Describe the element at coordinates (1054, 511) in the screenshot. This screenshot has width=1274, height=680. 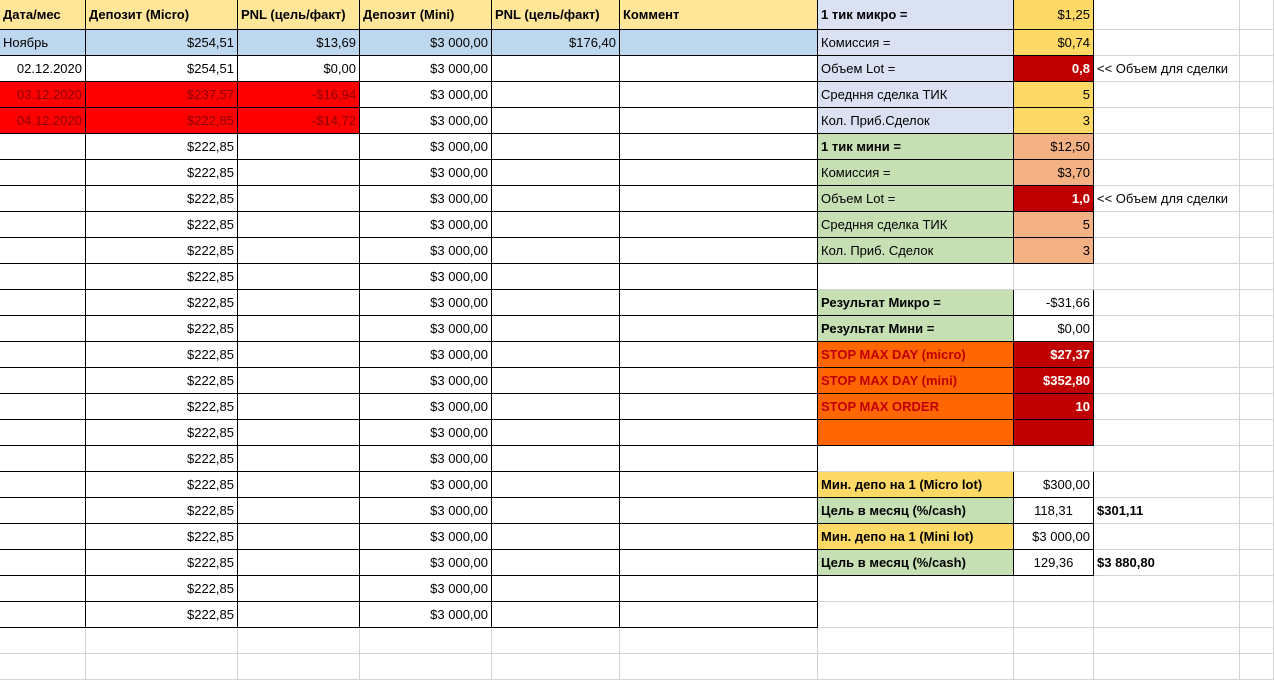
I see `target-value: 118,31` at that location.